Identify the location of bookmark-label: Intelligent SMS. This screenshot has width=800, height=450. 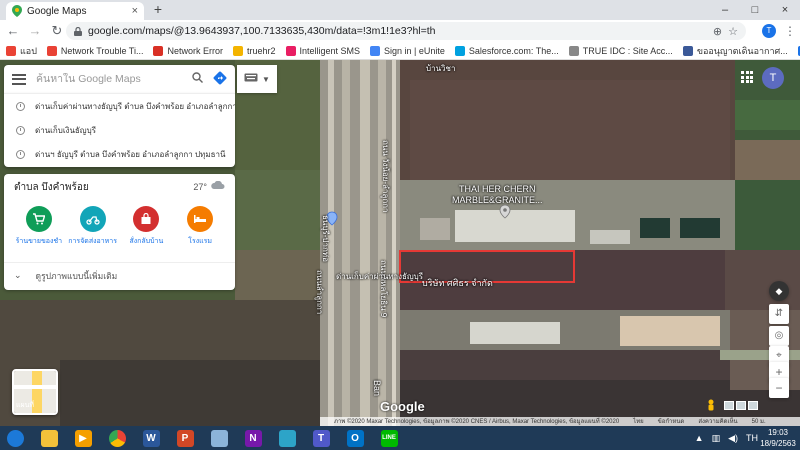
(330, 50).